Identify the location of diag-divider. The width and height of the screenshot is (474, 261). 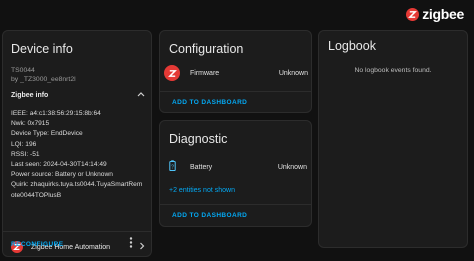
(235, 204).